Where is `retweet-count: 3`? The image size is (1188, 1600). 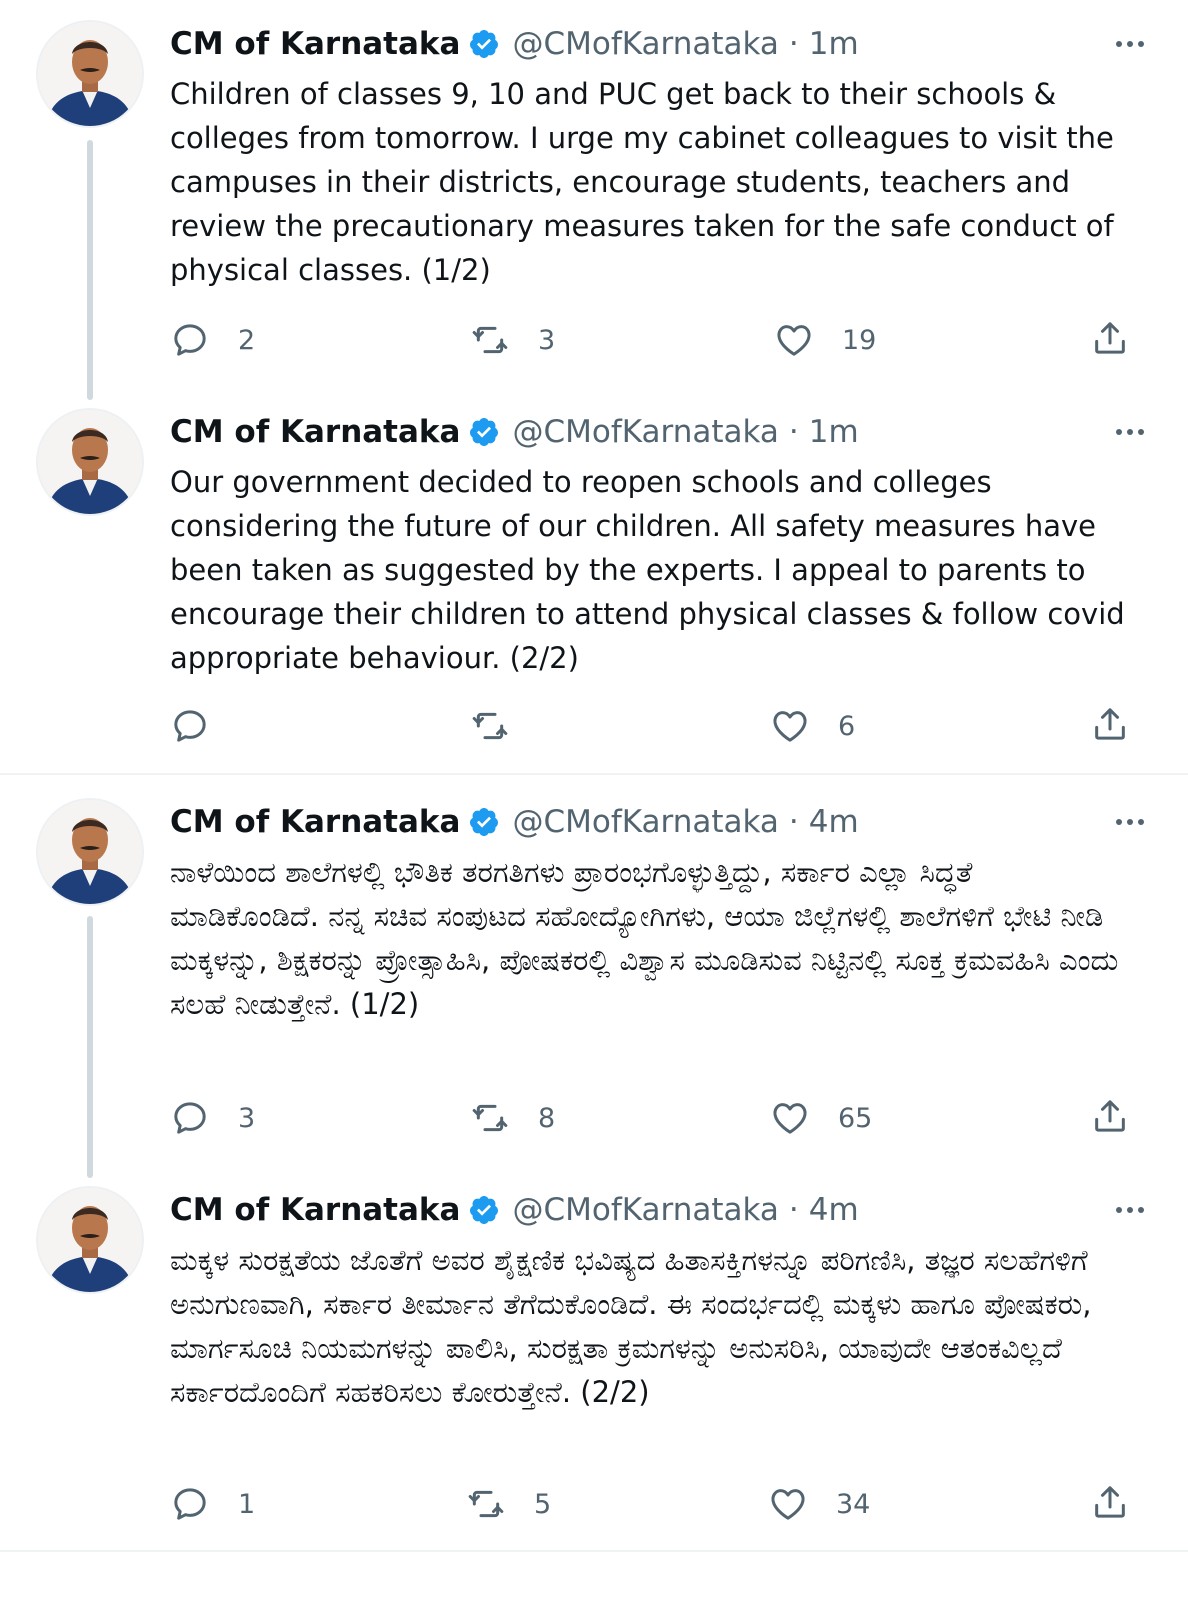 retweet-count: 3 is located at coordinates (547, 340).